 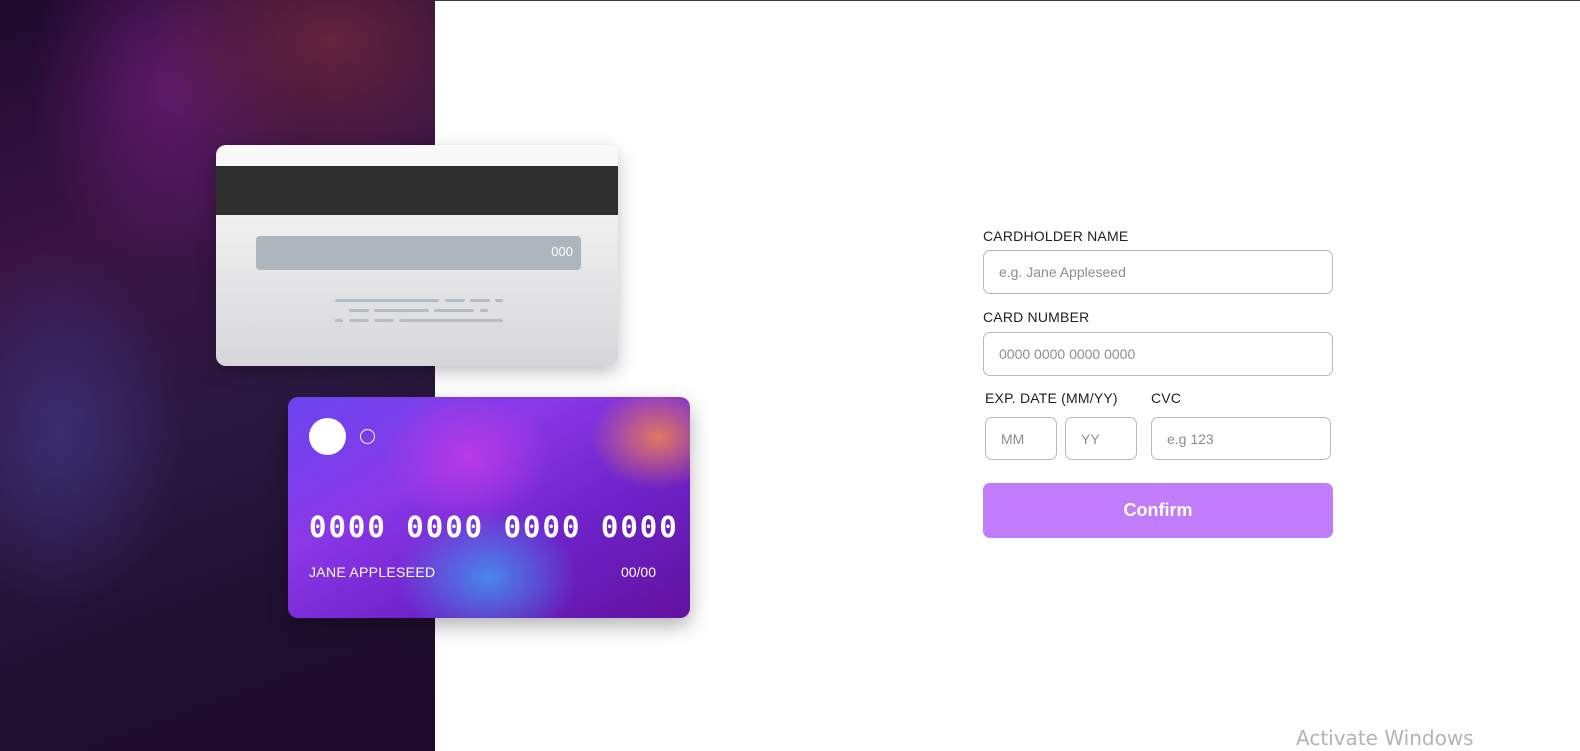 What do you see at coordinates (367, 436) in the screenshot?
I see `card-logo-ring-icon` at bounding box center [367, 436].